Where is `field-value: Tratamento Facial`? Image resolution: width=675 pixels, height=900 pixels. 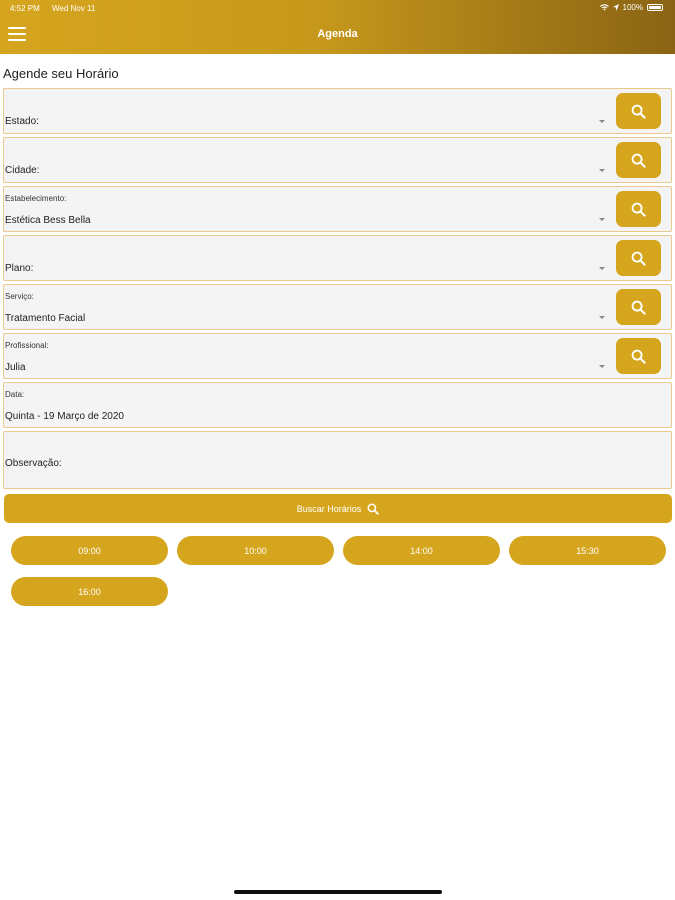
field-value: Tratamento Facial is located at coordinates (45, 318).